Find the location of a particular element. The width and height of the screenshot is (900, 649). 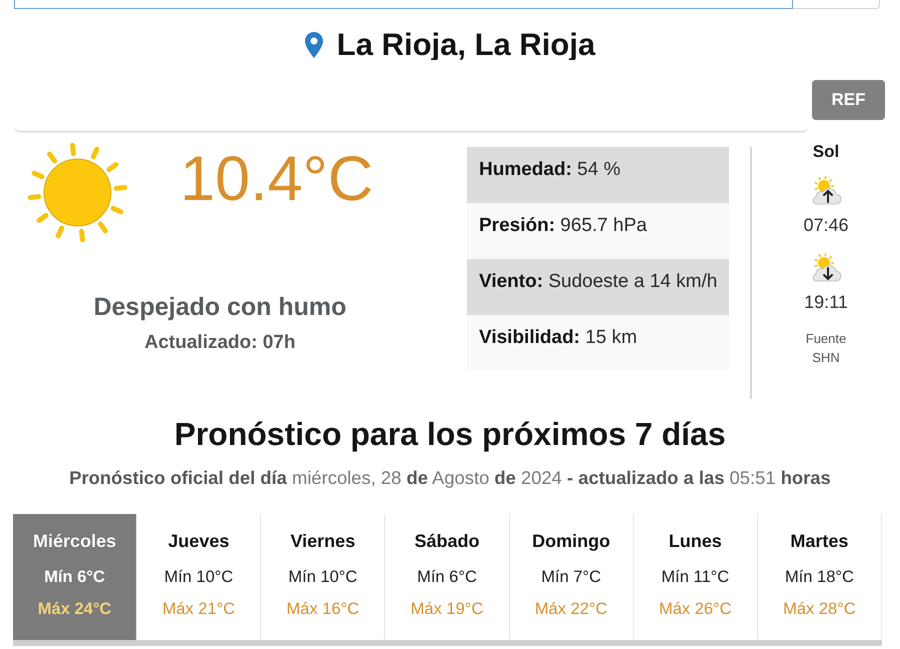

forecast-subtitle: Pronóstico oficial del día miércoles, 28 de Agosto de 2024 - actualizado a las 05:51 horas is located at coordinates (450, 478).